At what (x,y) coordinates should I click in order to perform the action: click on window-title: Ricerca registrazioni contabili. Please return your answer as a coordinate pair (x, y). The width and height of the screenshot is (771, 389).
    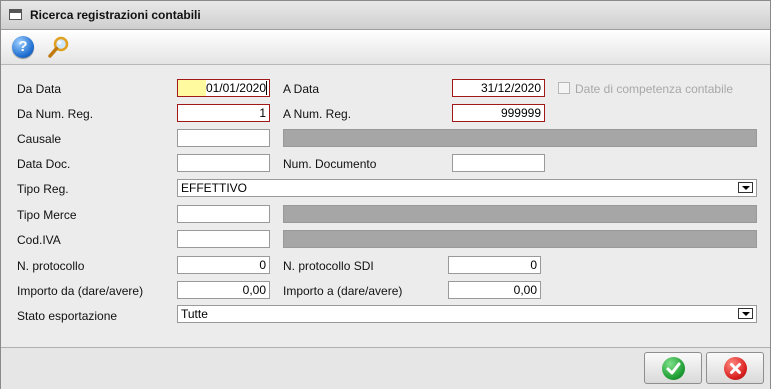
    Looking at the image, I should click on (115, 15).